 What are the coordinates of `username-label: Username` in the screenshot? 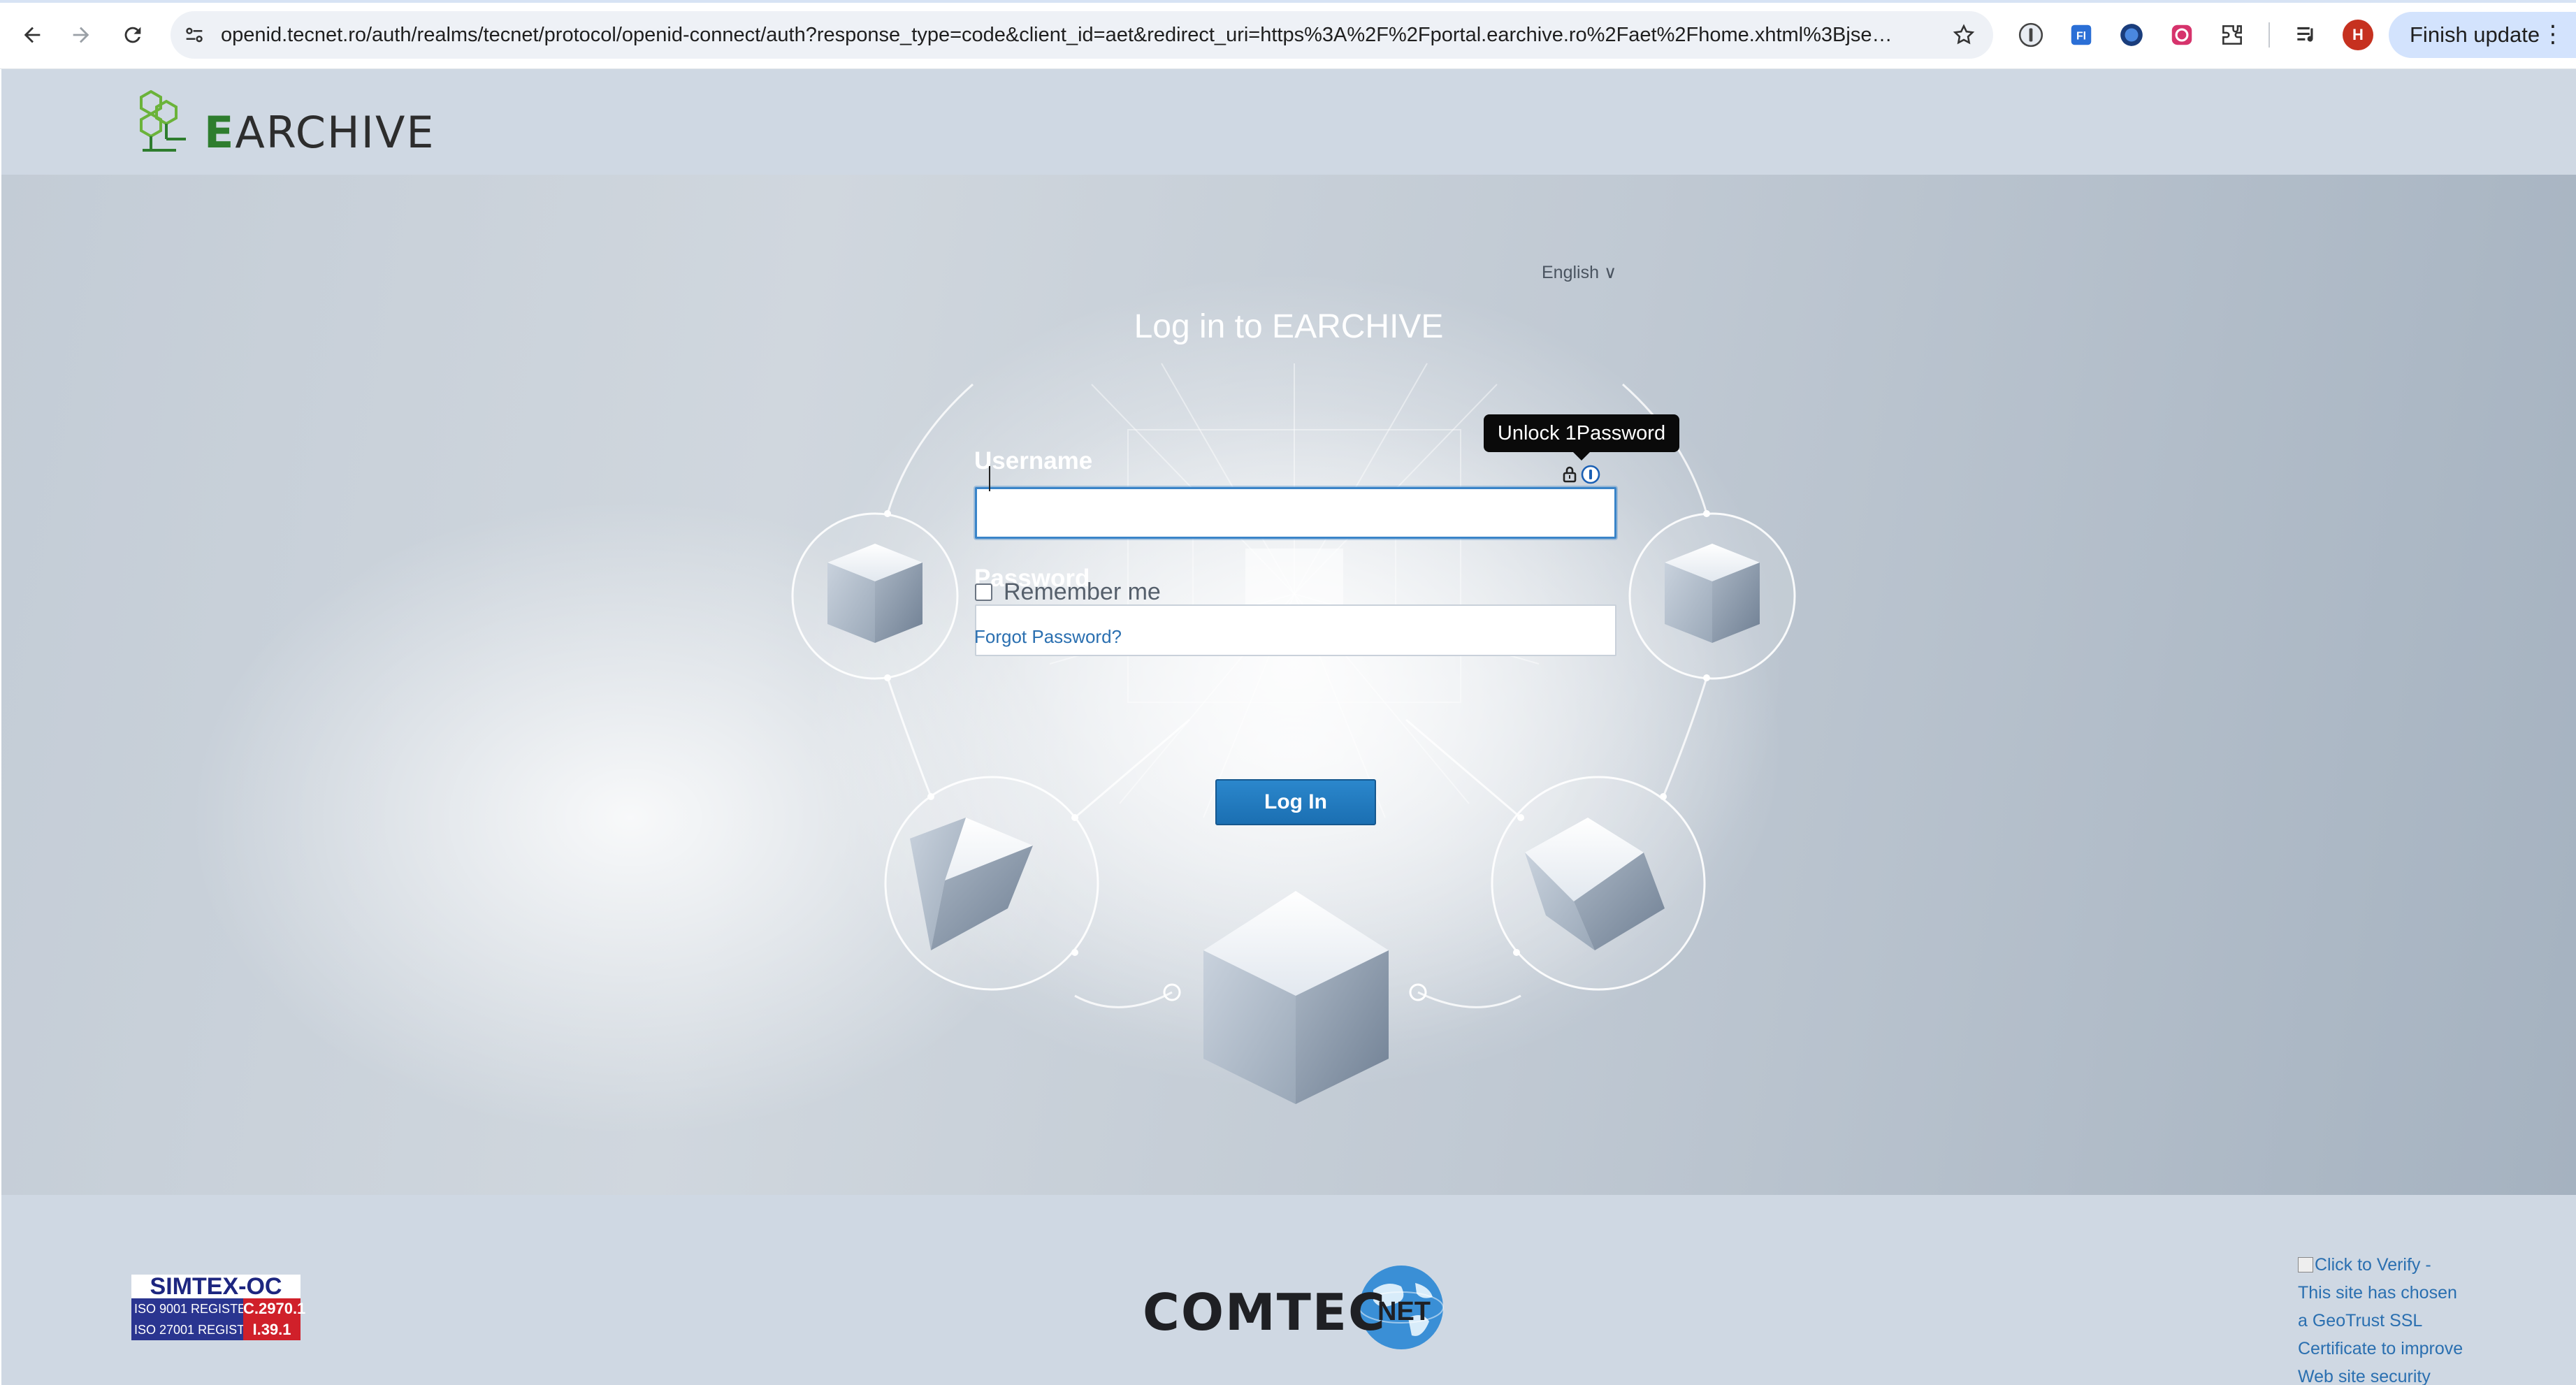 It's located at (1033, 460).